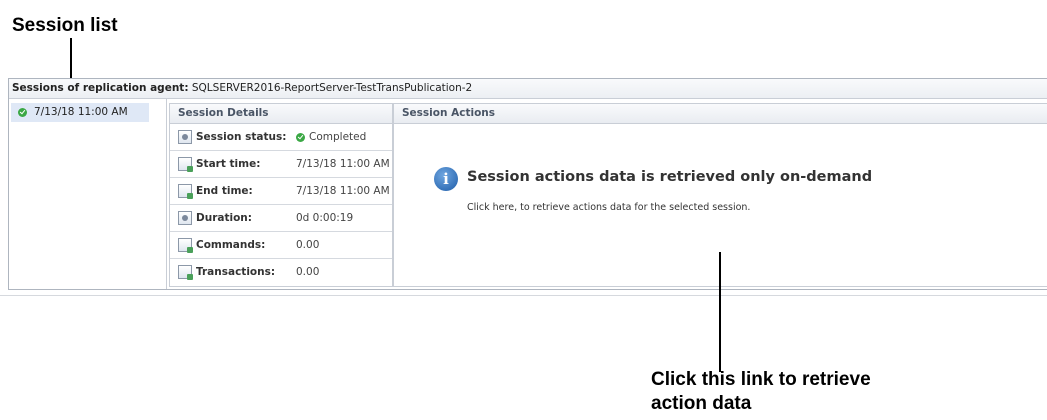  I want to click on callout-line-retrieve-link, so click(720, 312).